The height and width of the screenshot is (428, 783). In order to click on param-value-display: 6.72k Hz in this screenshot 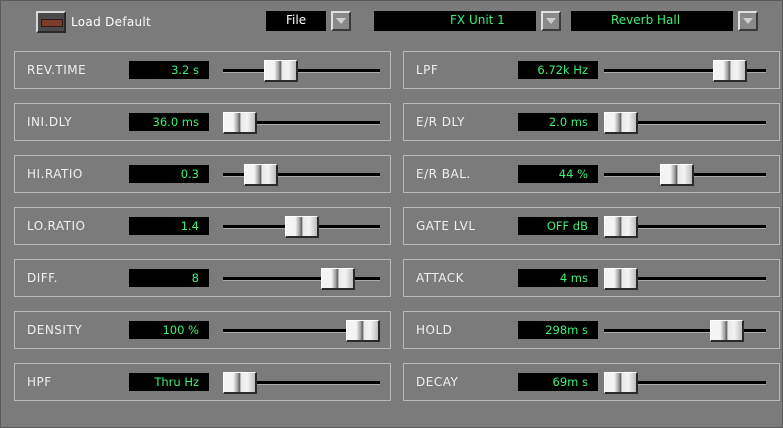, I will do `click(558, 70)`.